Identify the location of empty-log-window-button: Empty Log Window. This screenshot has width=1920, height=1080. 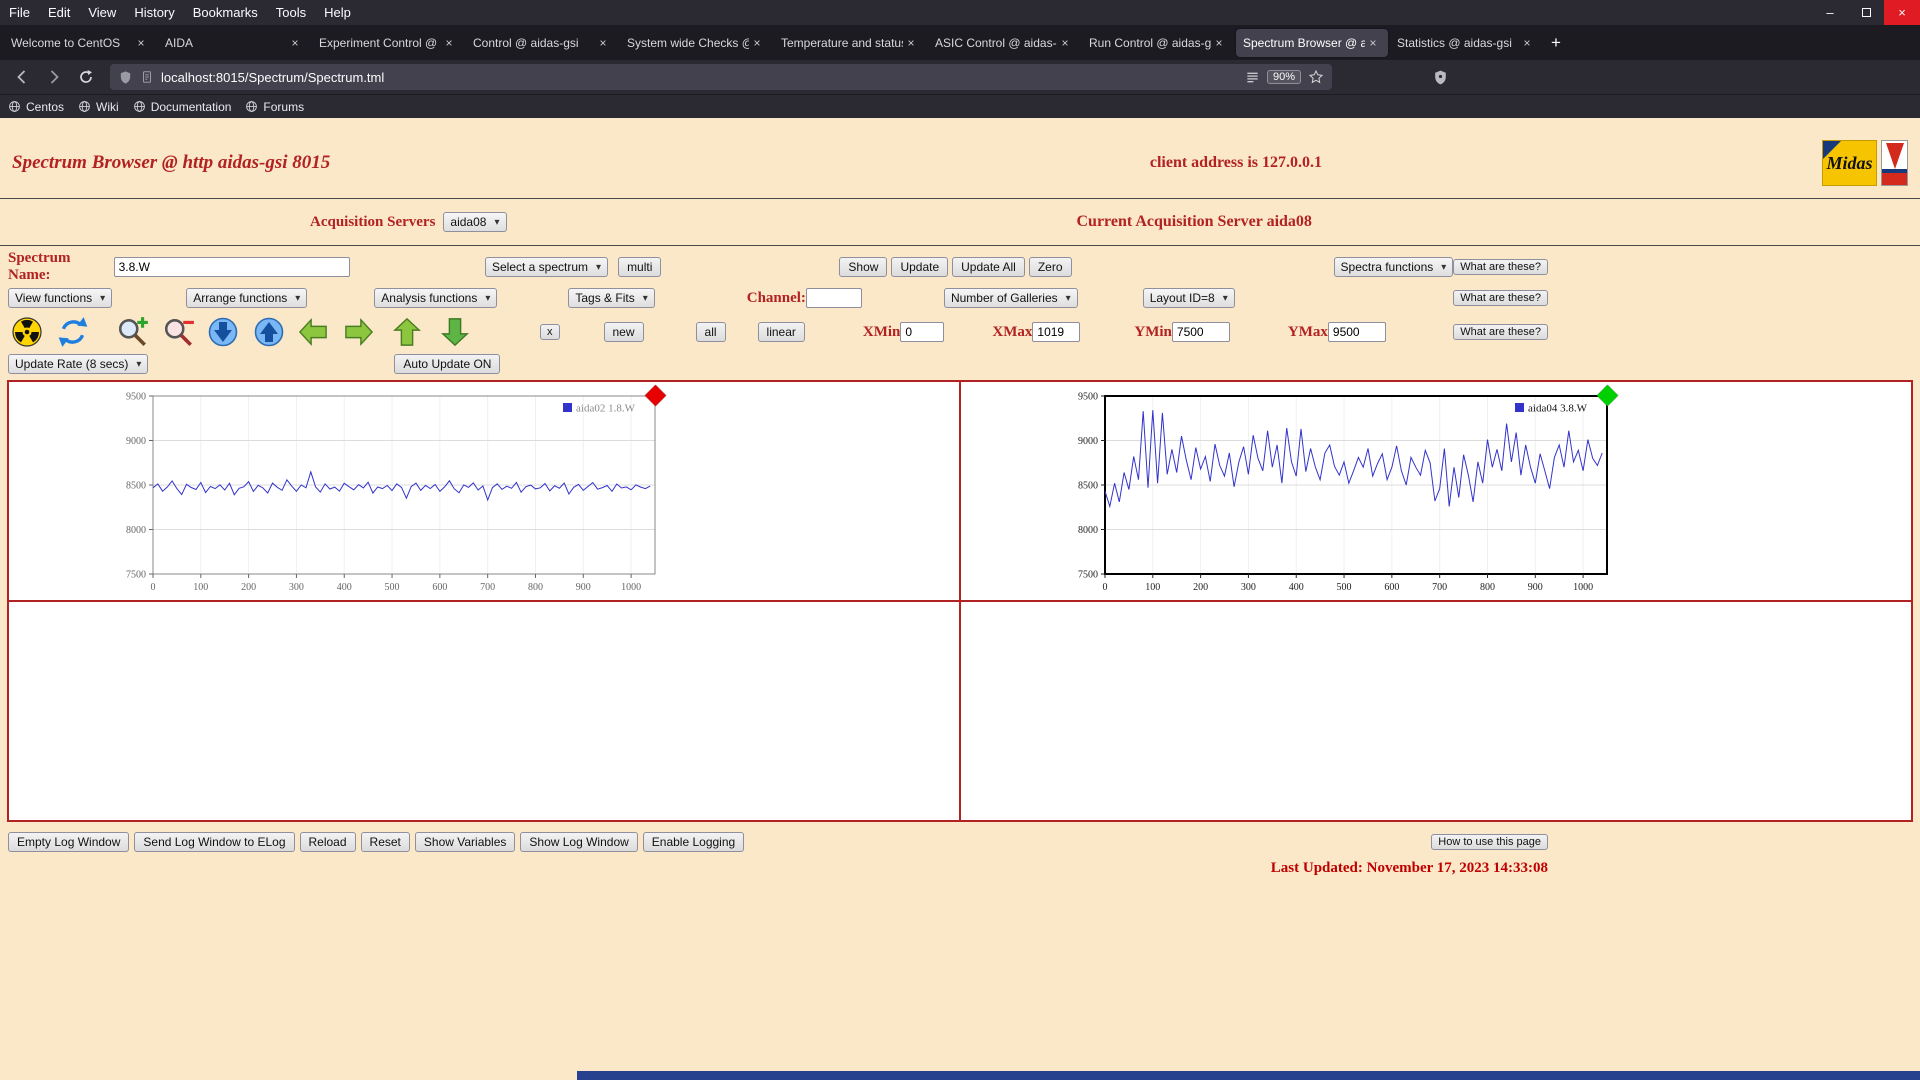
(69, 842).